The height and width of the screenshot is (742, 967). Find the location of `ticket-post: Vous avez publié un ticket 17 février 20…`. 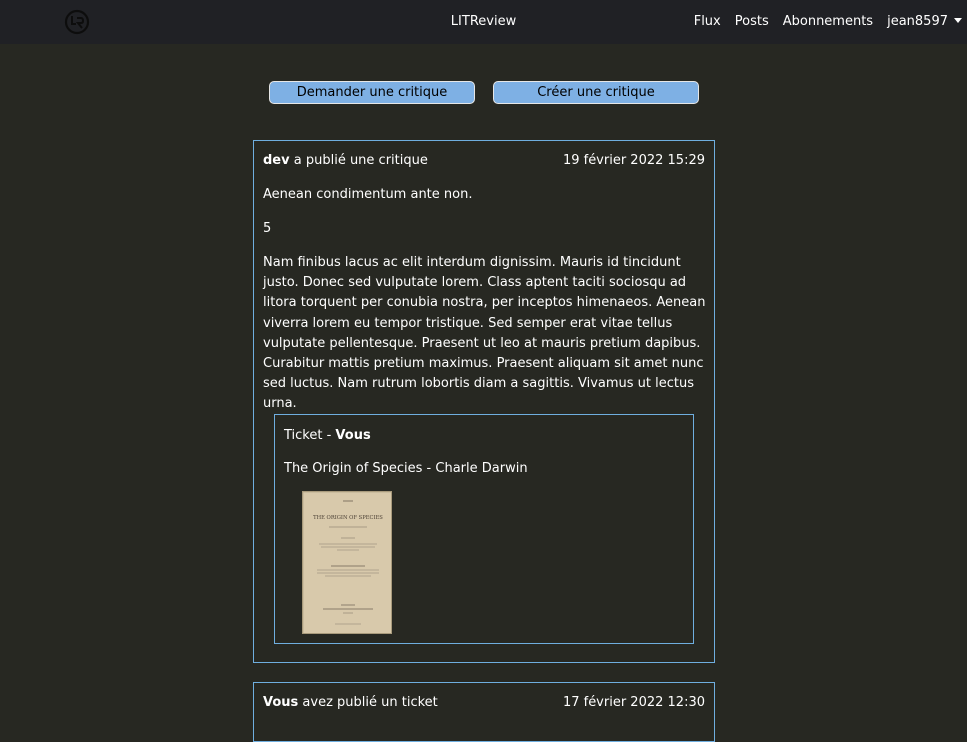

ticket-post: Vous avez publié un ticket 17 février 20… is located at coordinates (484, 712).